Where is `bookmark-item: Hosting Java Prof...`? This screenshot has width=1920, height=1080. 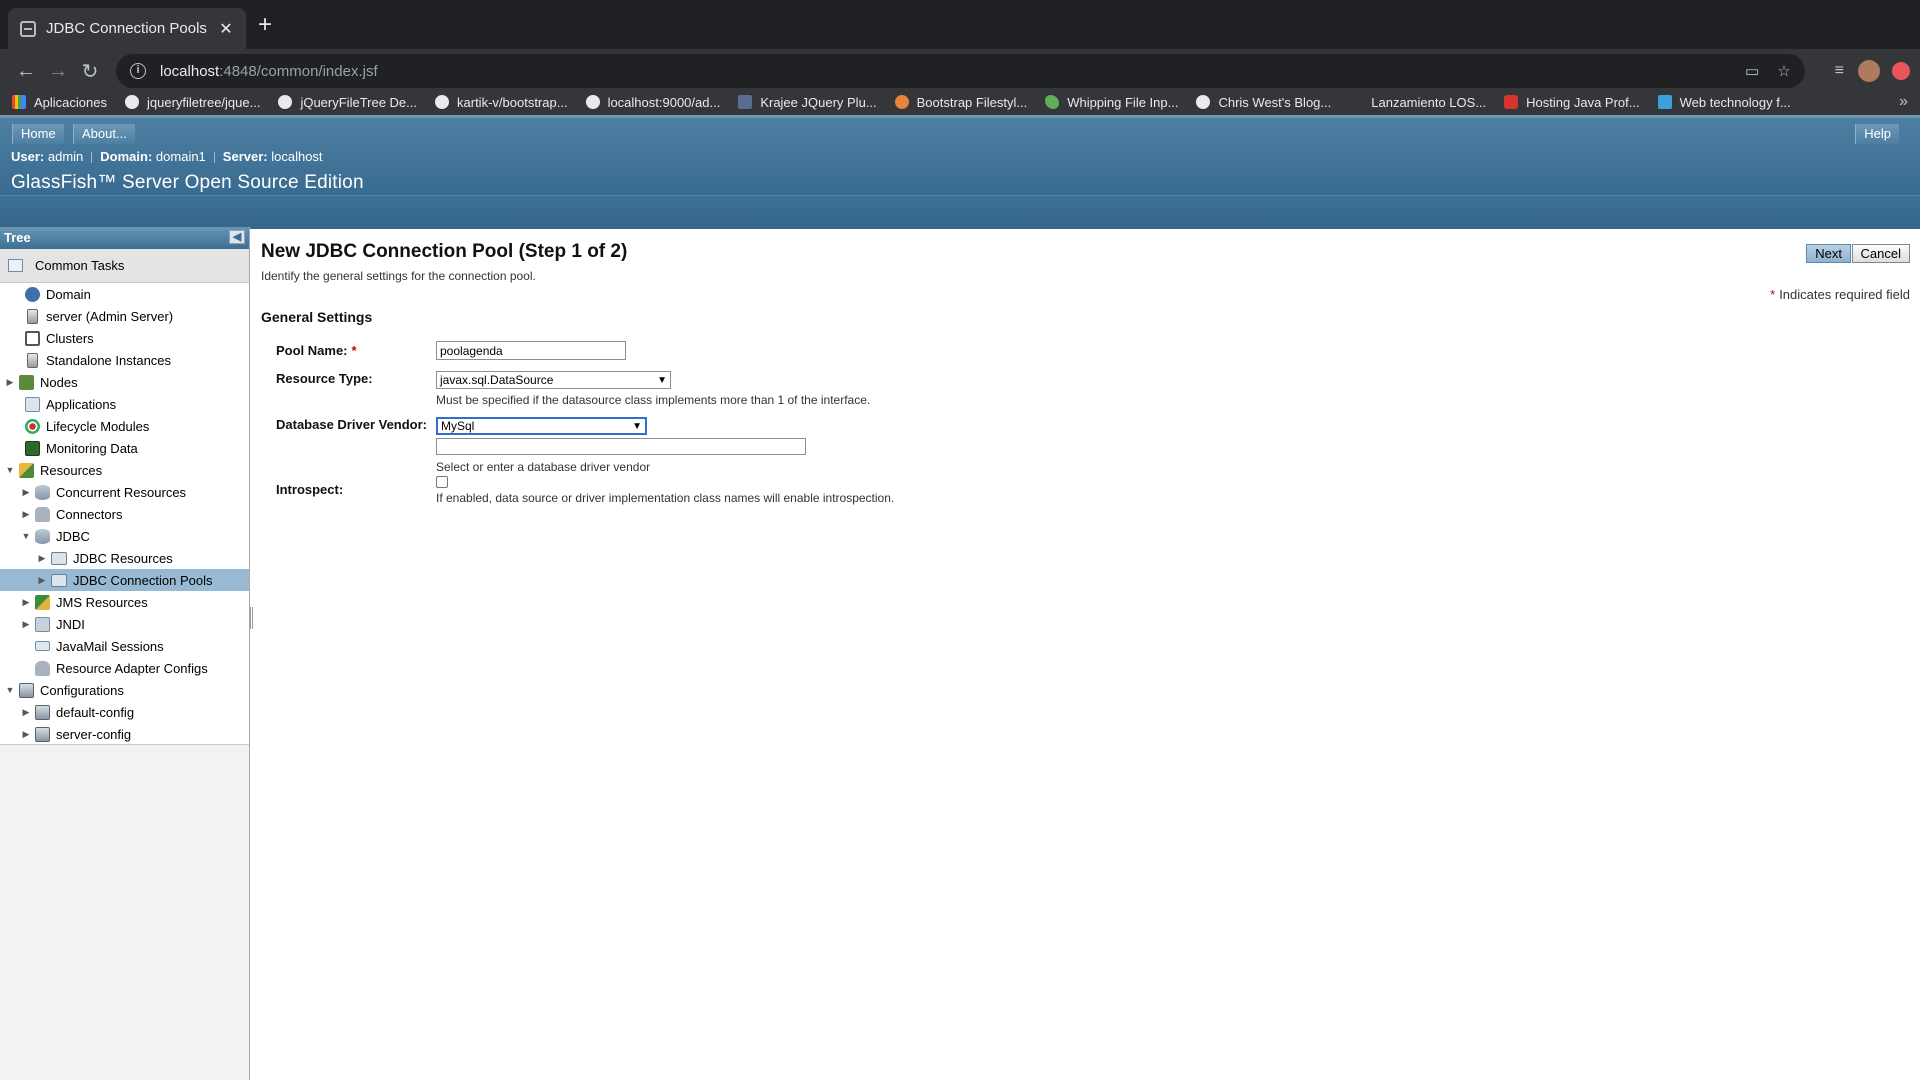
bookmark-item: Hosting Java Prof... is located at coordinates (1572, 102).